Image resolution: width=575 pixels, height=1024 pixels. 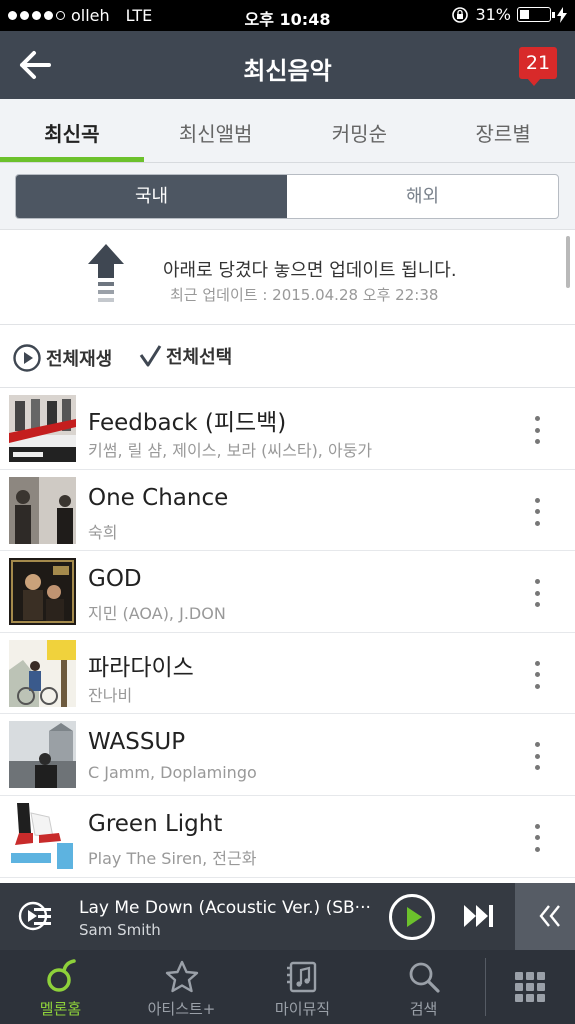 What do you see at coordinates (225, 908) in the screenshot?
I see `now-playing-title: Lay Me Down (Acoustic Ver.) (SB···` at bounding box center [225, 908].